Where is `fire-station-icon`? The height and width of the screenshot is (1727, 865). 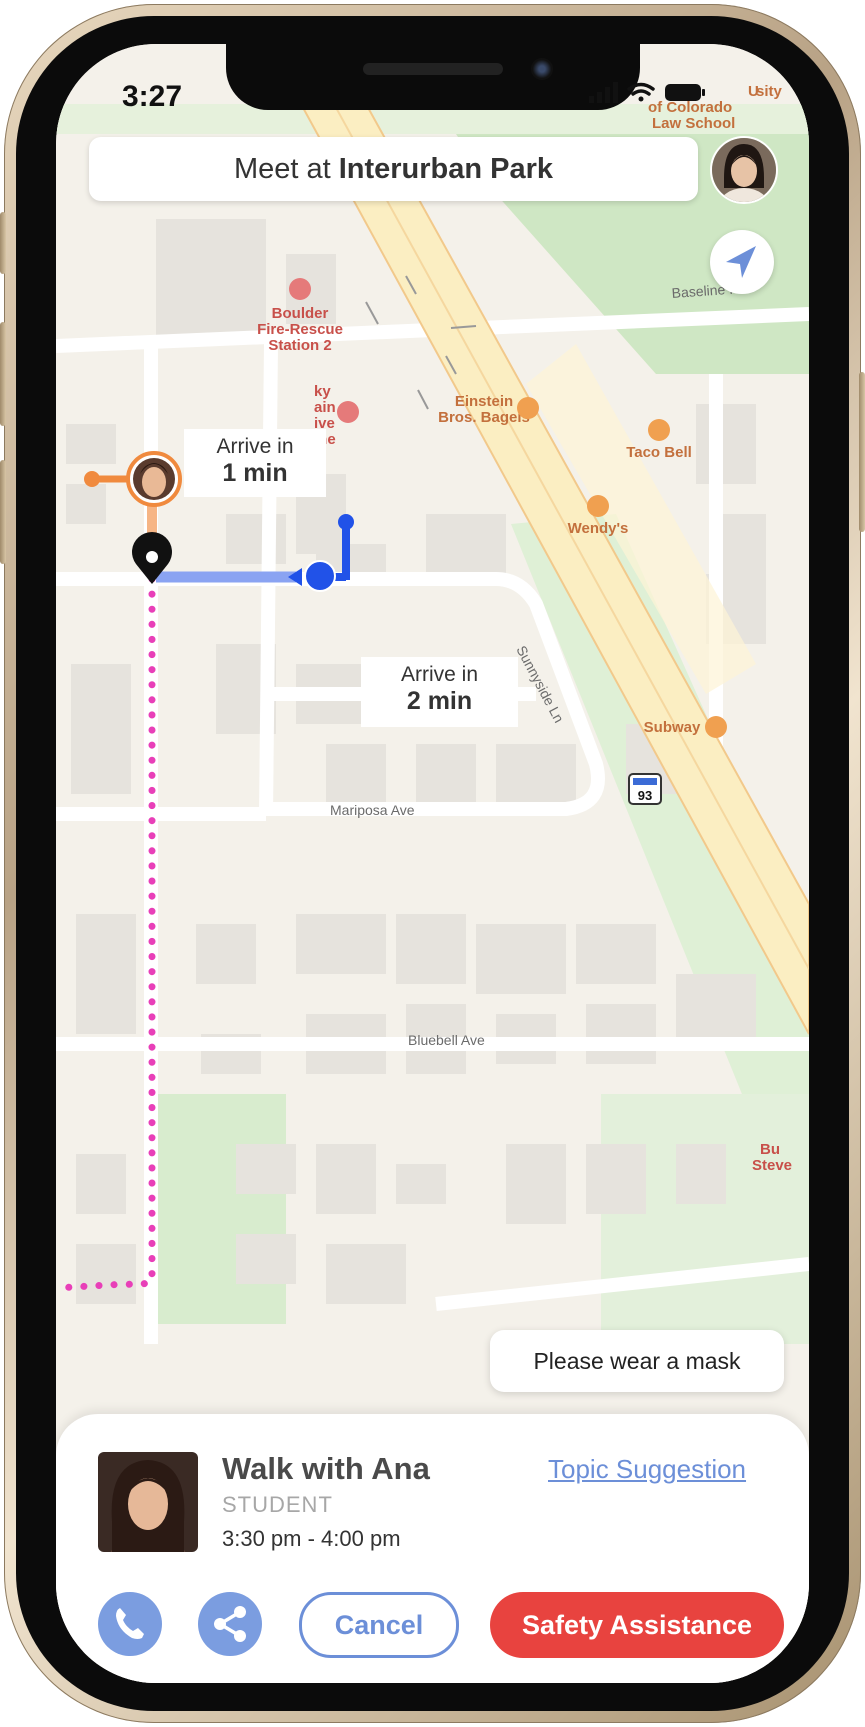
fire-station-icon is located at coordinates (300, 289).